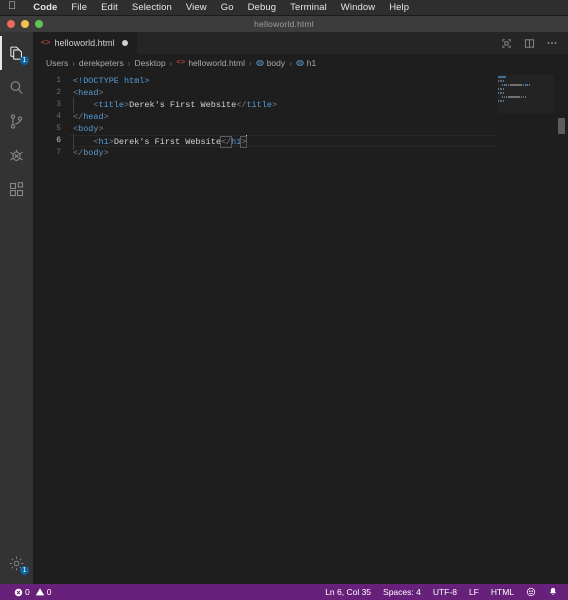  What do you see at coordinates (526, 329) in the screenshot?
I see `minimap` at bounding box center [526, 329].